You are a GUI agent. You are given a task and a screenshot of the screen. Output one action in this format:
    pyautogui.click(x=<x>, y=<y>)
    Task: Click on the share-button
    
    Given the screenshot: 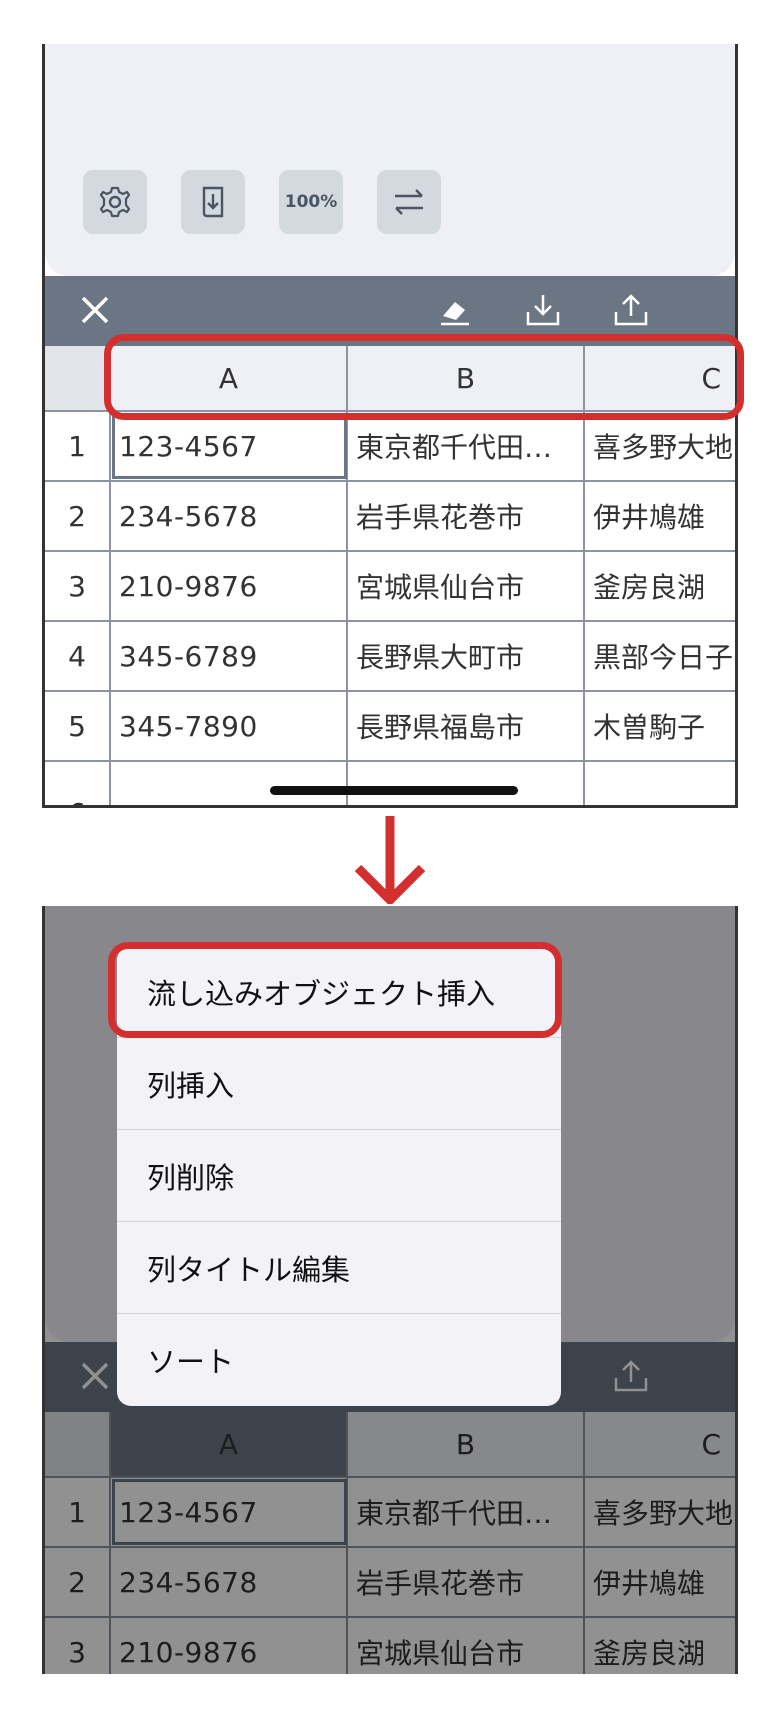 What is the action you would take?
    pyautogui.click(x=631, y=310)
    